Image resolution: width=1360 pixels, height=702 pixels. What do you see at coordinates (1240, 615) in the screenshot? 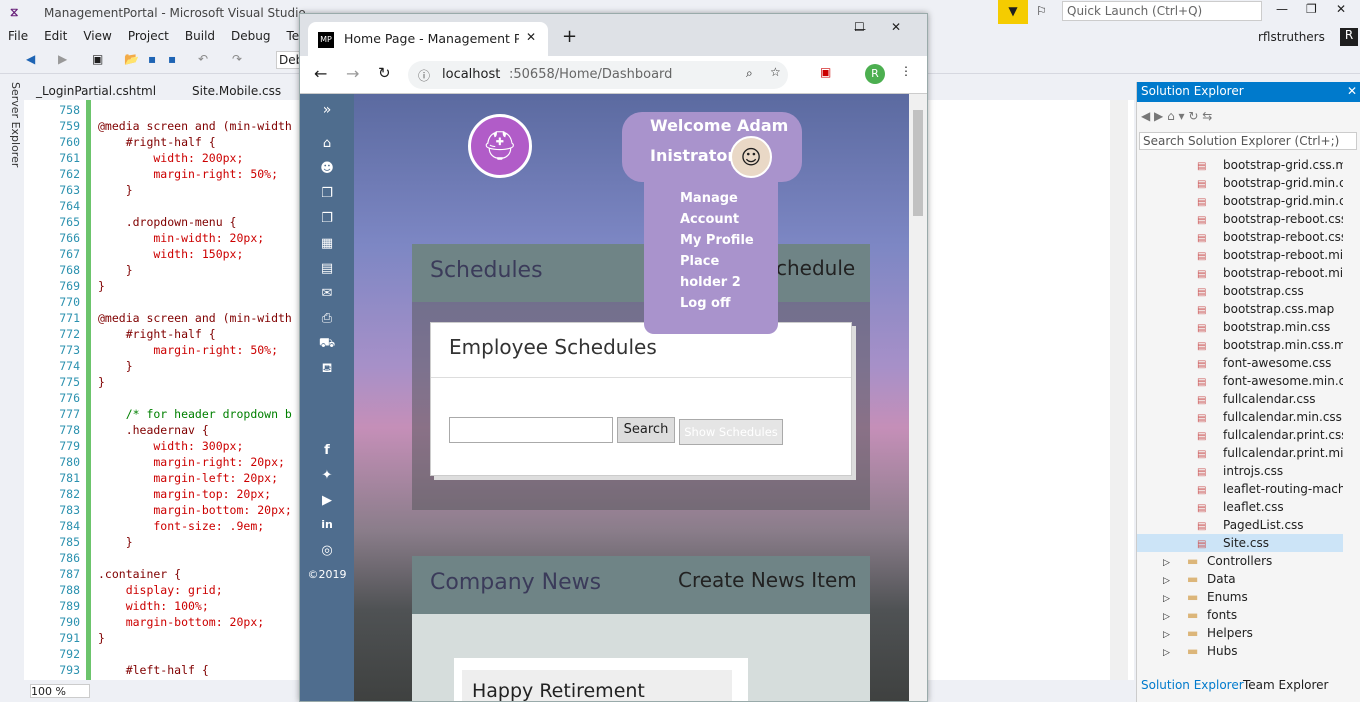
I see `folder-item: ▷ ▬ fonts` at bounding box center [1240, 615].